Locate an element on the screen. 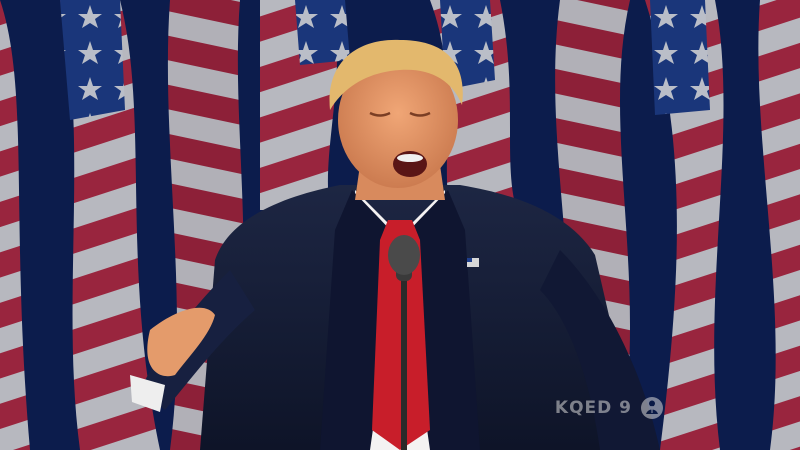 The image size is (800, 450). pbs-logo-icon is located at coordinates (652, 408).